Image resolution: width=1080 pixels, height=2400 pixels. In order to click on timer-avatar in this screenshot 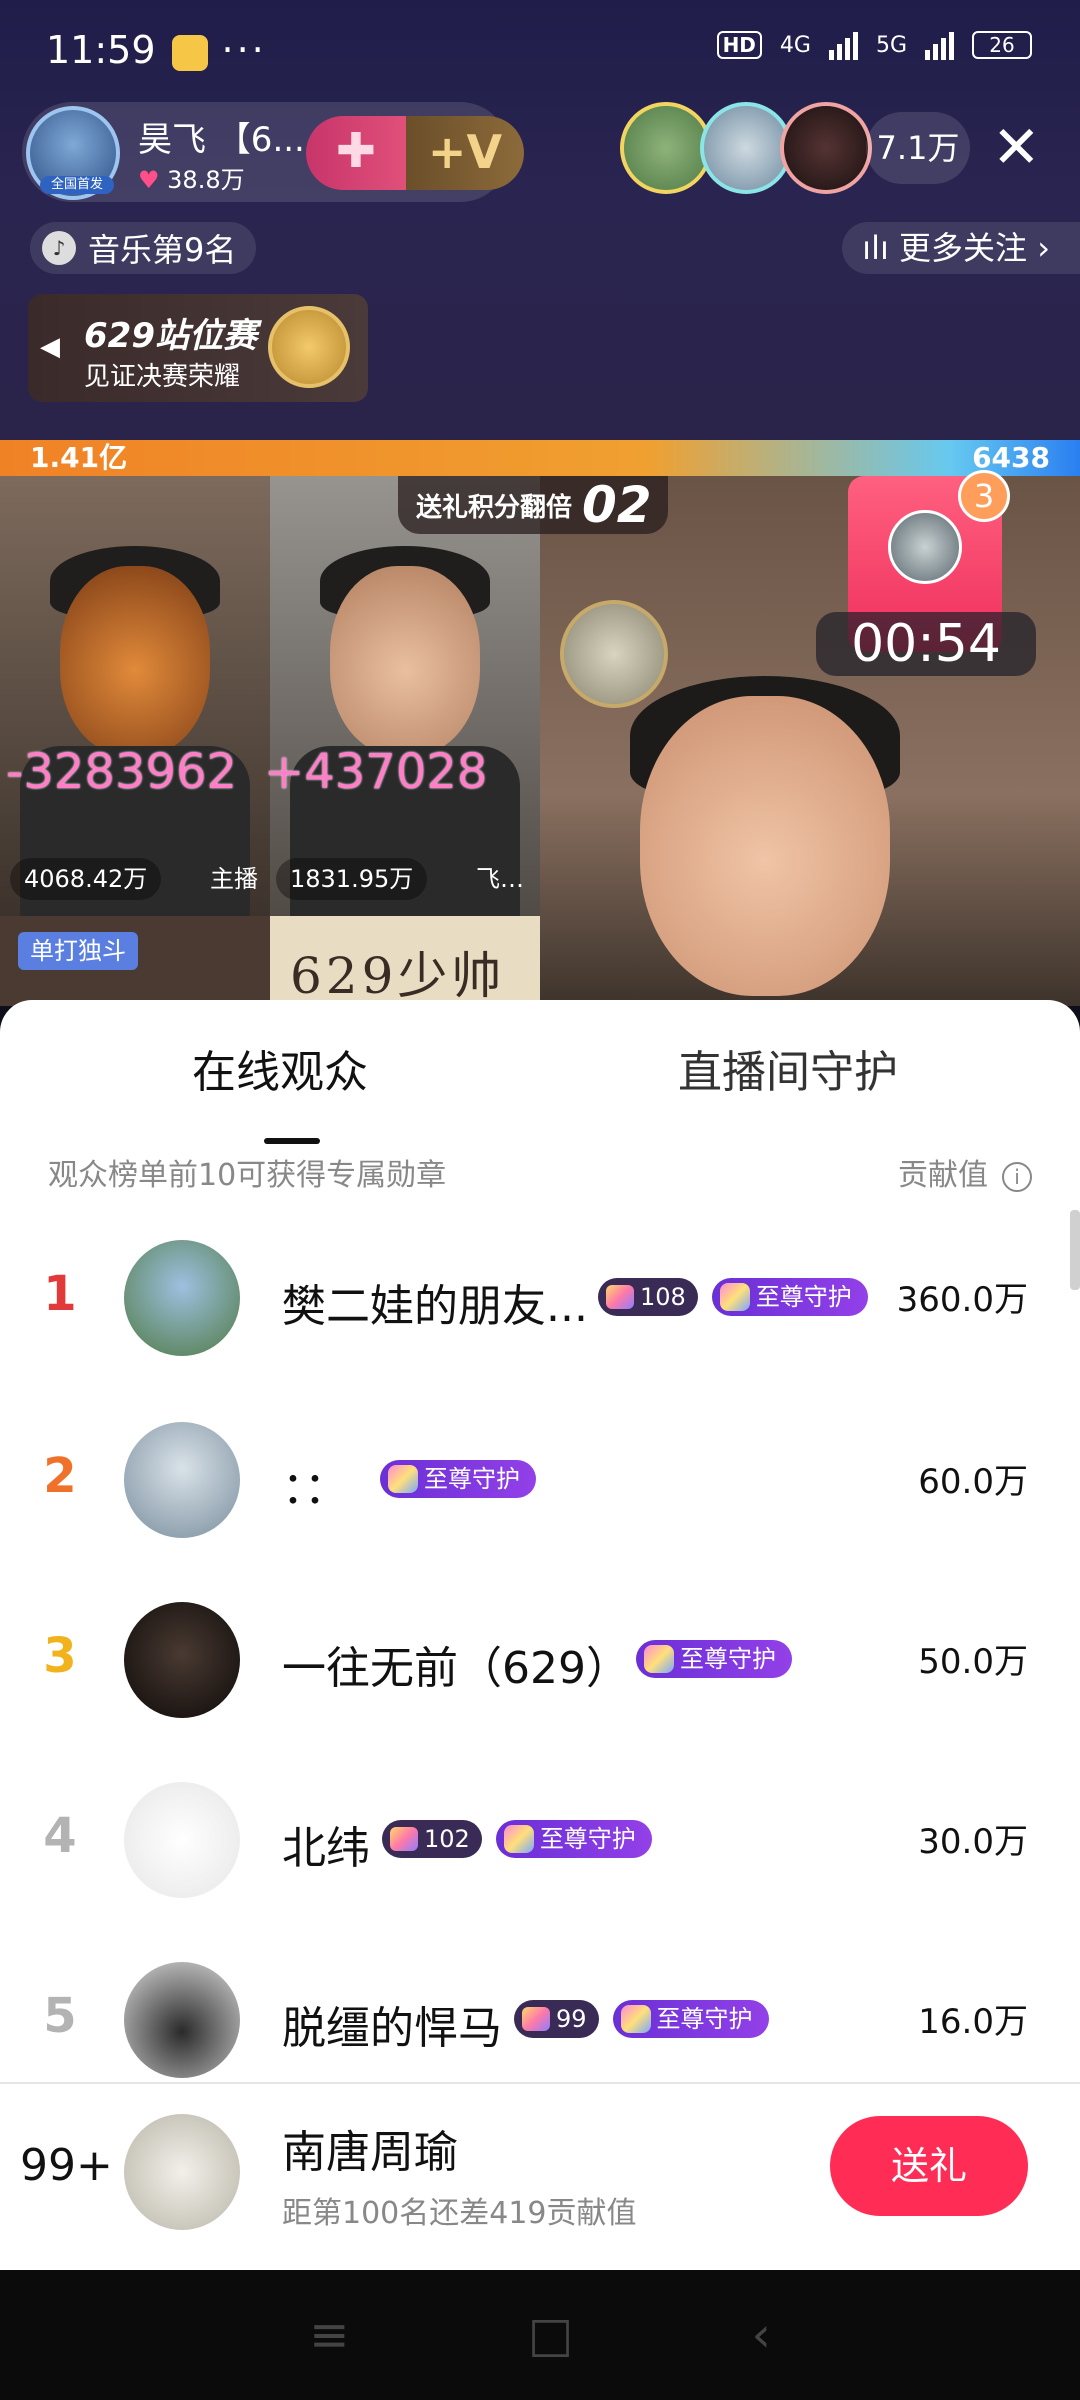, I will do `click(925, 547)`.